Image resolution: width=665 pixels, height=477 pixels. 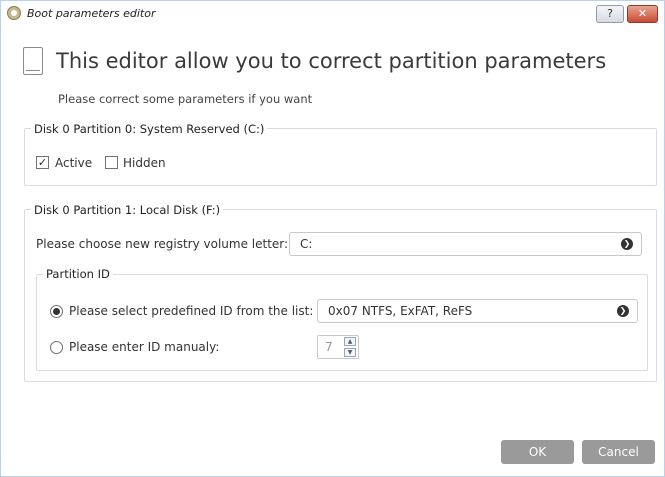 What do you see at coordinates (33, 61) in the screenshot?
I see `device-icon` at bounding box center [33, 61].